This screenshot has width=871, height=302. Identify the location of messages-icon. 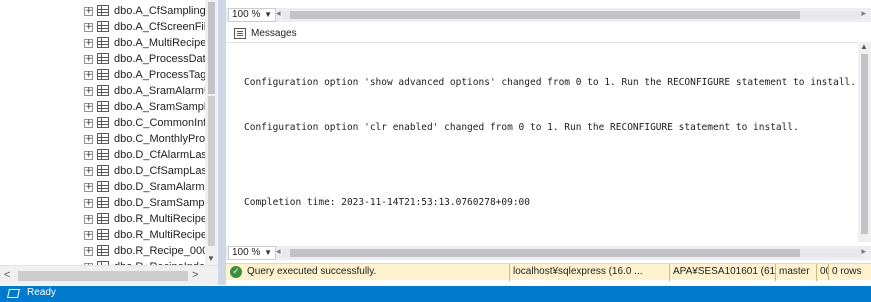
(240, 33).